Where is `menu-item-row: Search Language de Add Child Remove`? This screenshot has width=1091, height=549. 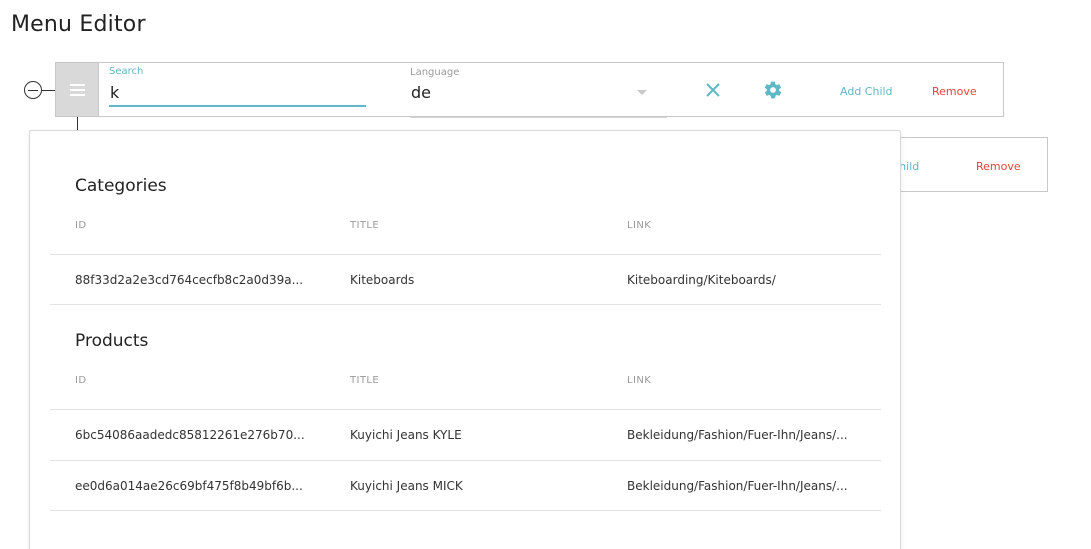 menu-item-row: Search Language de Add Child Remove is located at coordinates (529, 90).